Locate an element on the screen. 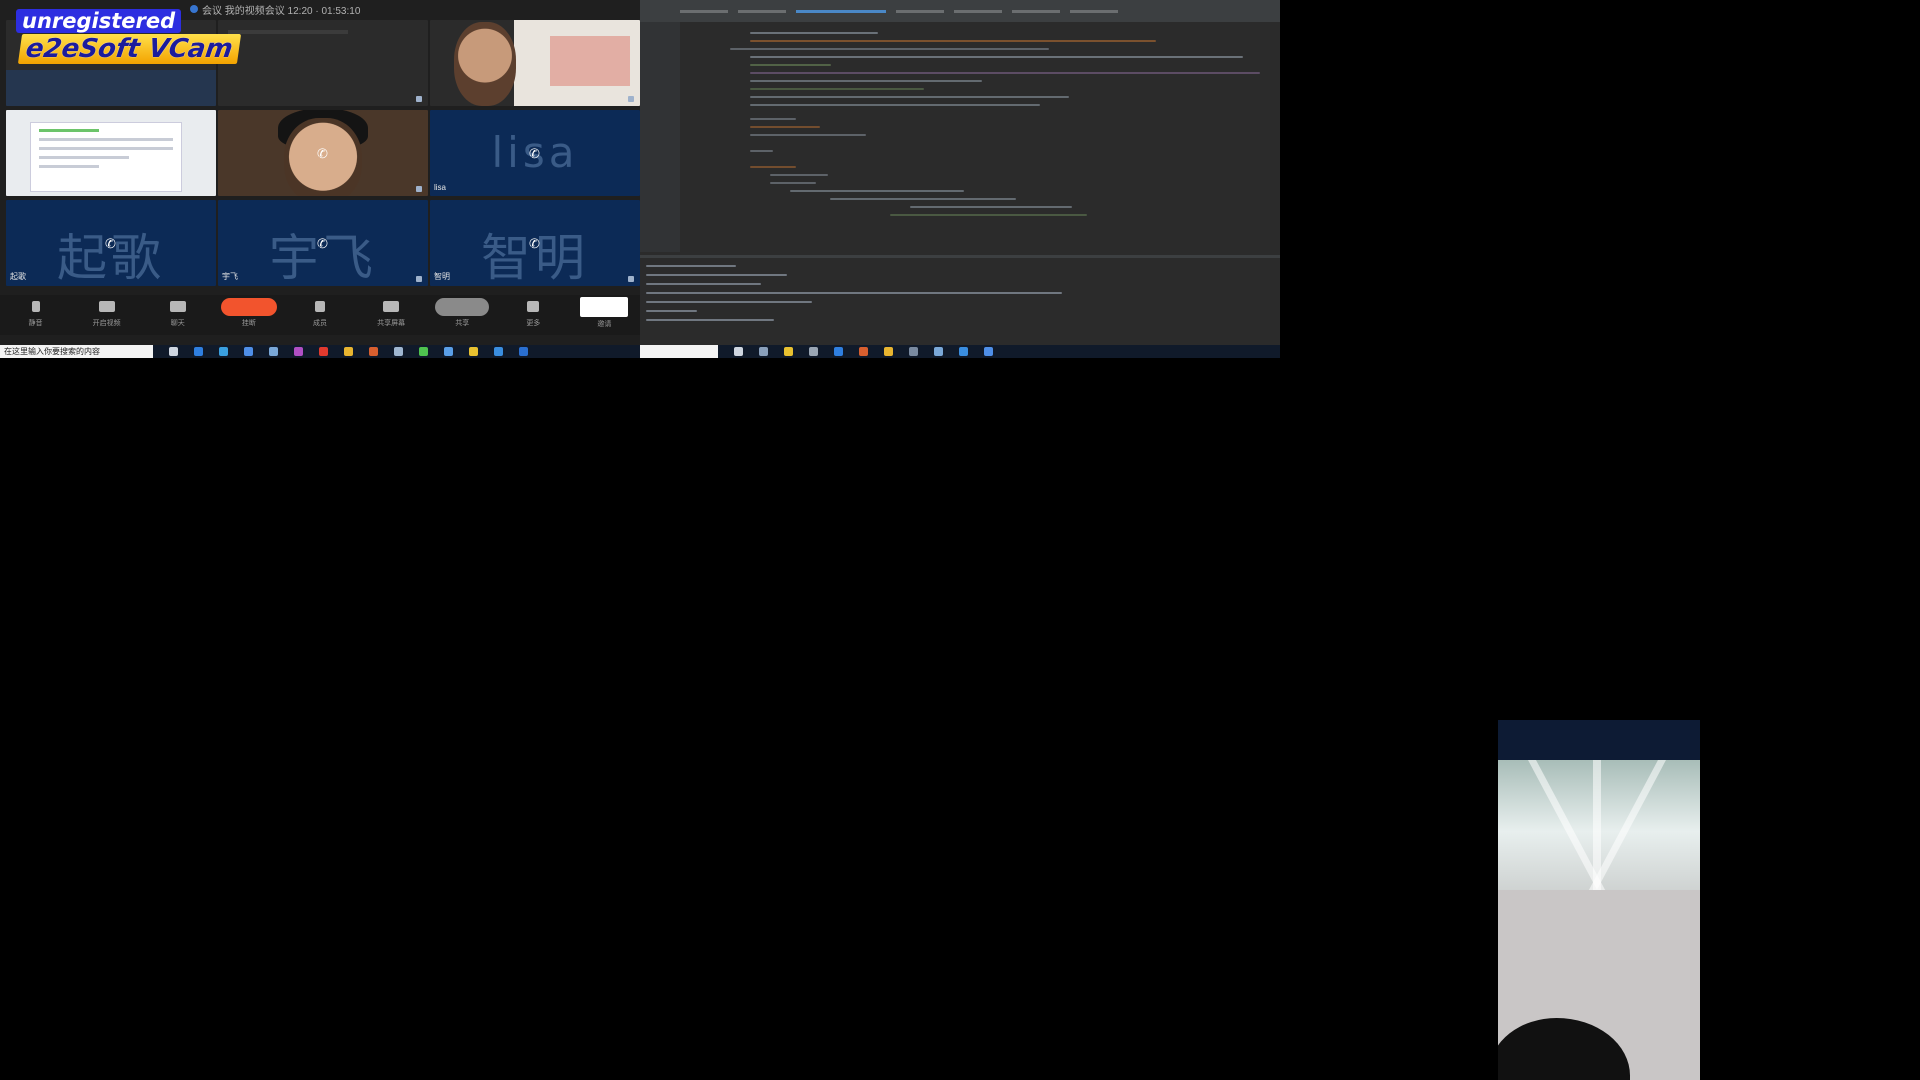 The width and height of the screenshot is (1920, 1080). editor-tabs is located at coordinates (960, 11).